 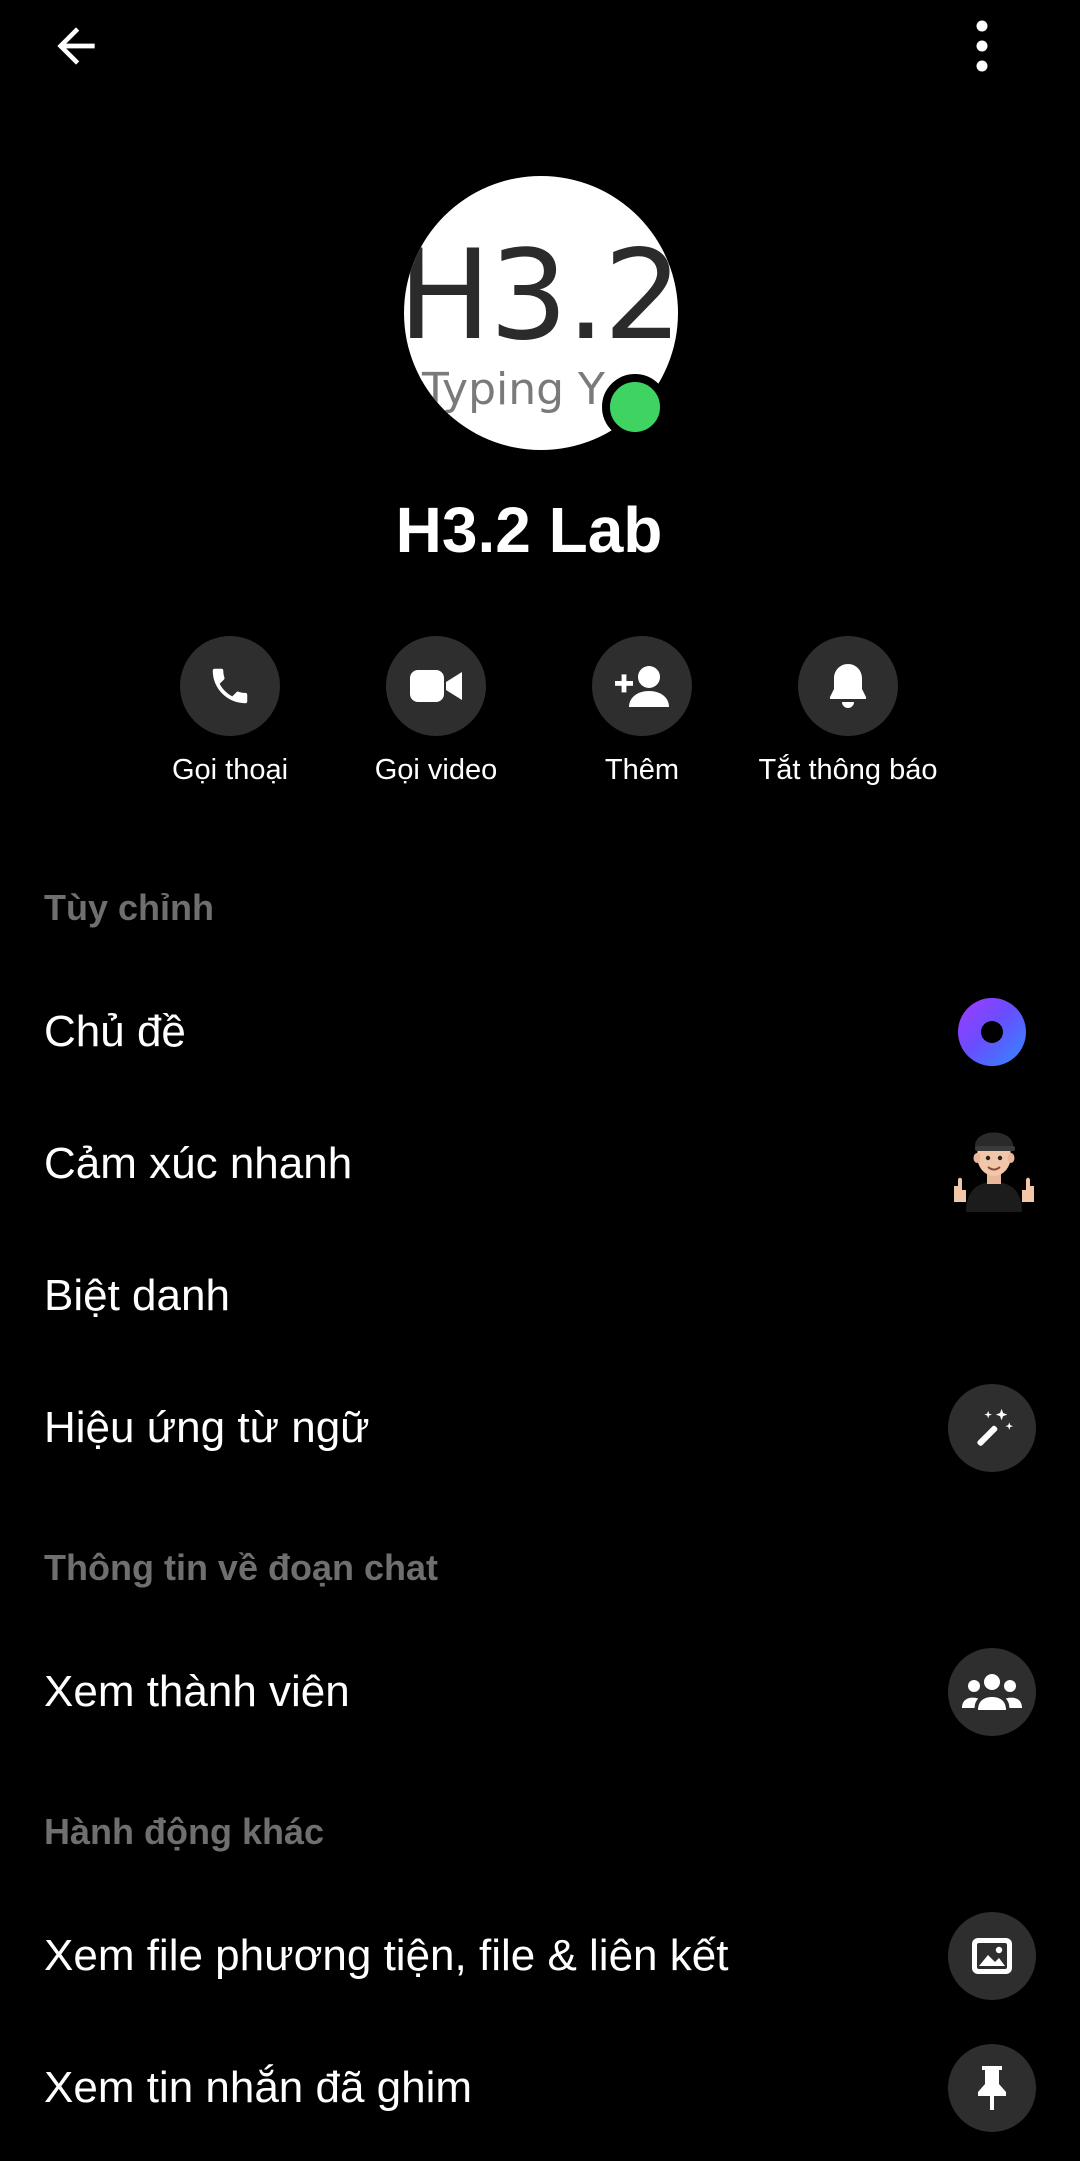 I want to click on bell-icon, so click(x=848, y=686).